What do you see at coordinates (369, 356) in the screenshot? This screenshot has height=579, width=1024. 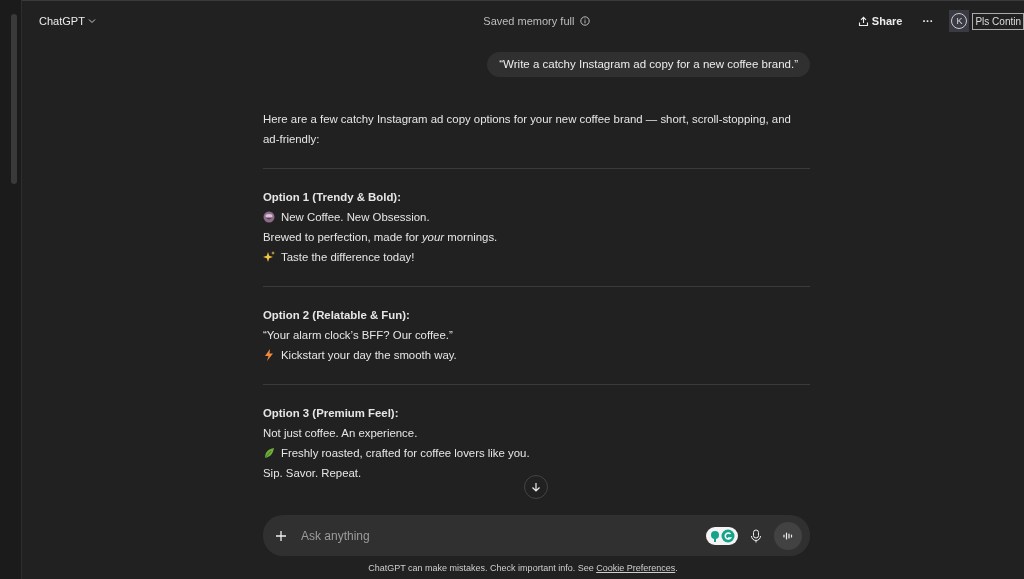 I see `ad-copy-line: Kickstart your day the smooth way.` at bounding box center [369, 356].